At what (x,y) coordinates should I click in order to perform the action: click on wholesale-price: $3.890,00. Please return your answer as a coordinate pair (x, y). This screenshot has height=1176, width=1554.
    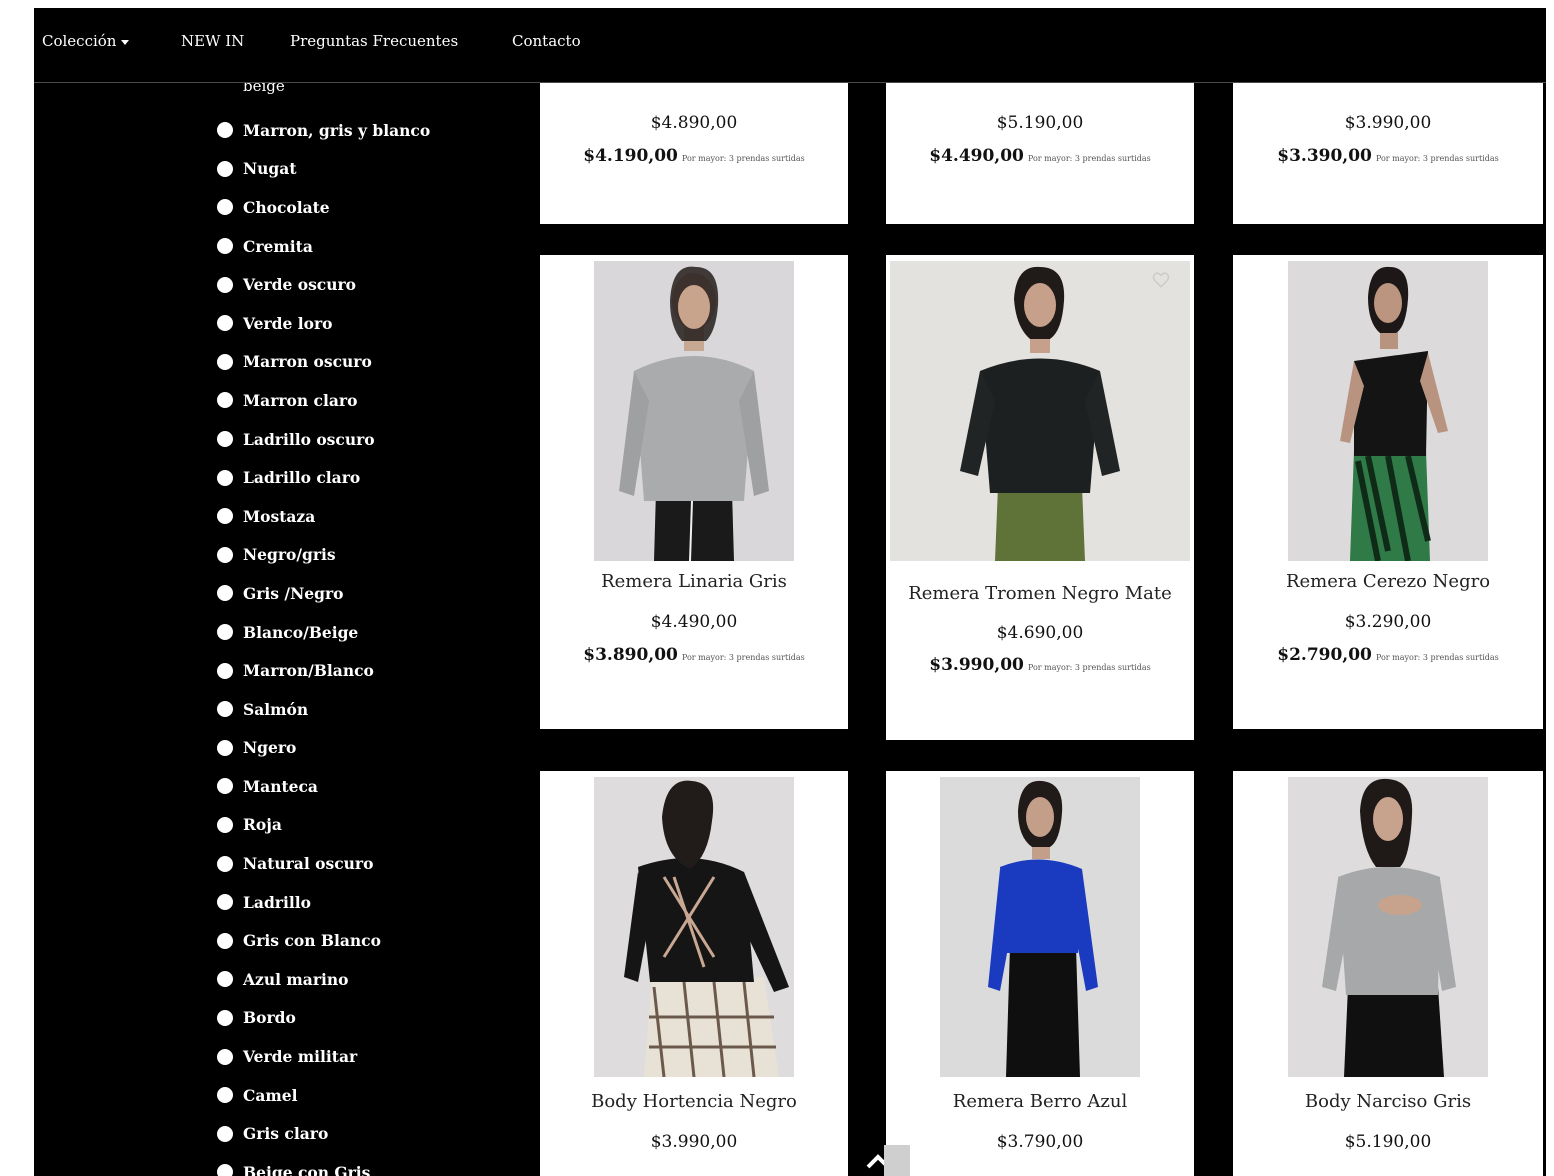
    Looking at the image, I should click on (630, 655).